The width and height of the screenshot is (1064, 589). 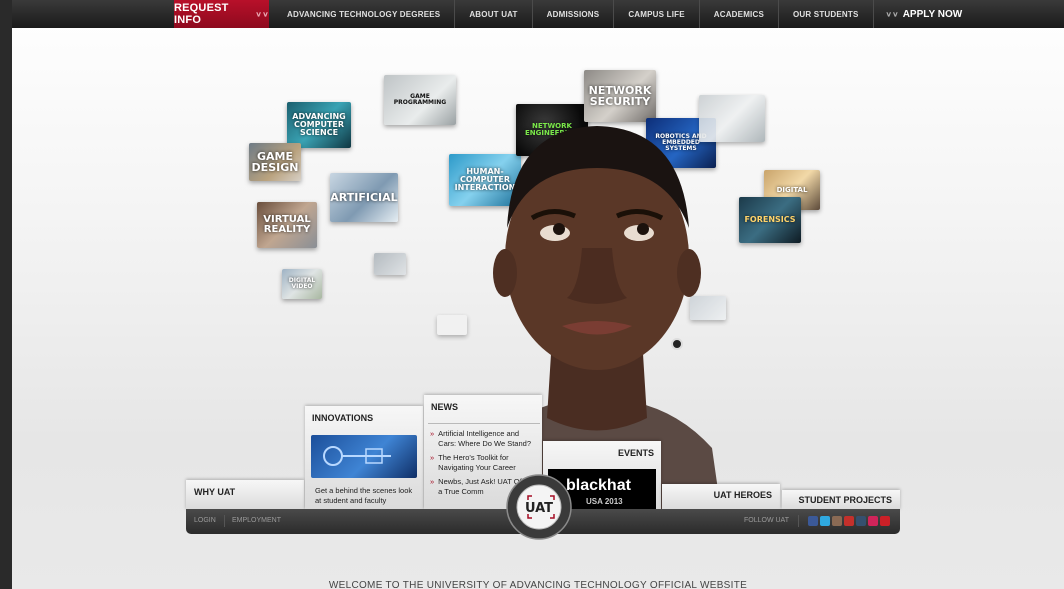 What do you see at coordinates (861, 521) in the screenshot?
I see `tumblr-icon` at bounding box center [861, 521].